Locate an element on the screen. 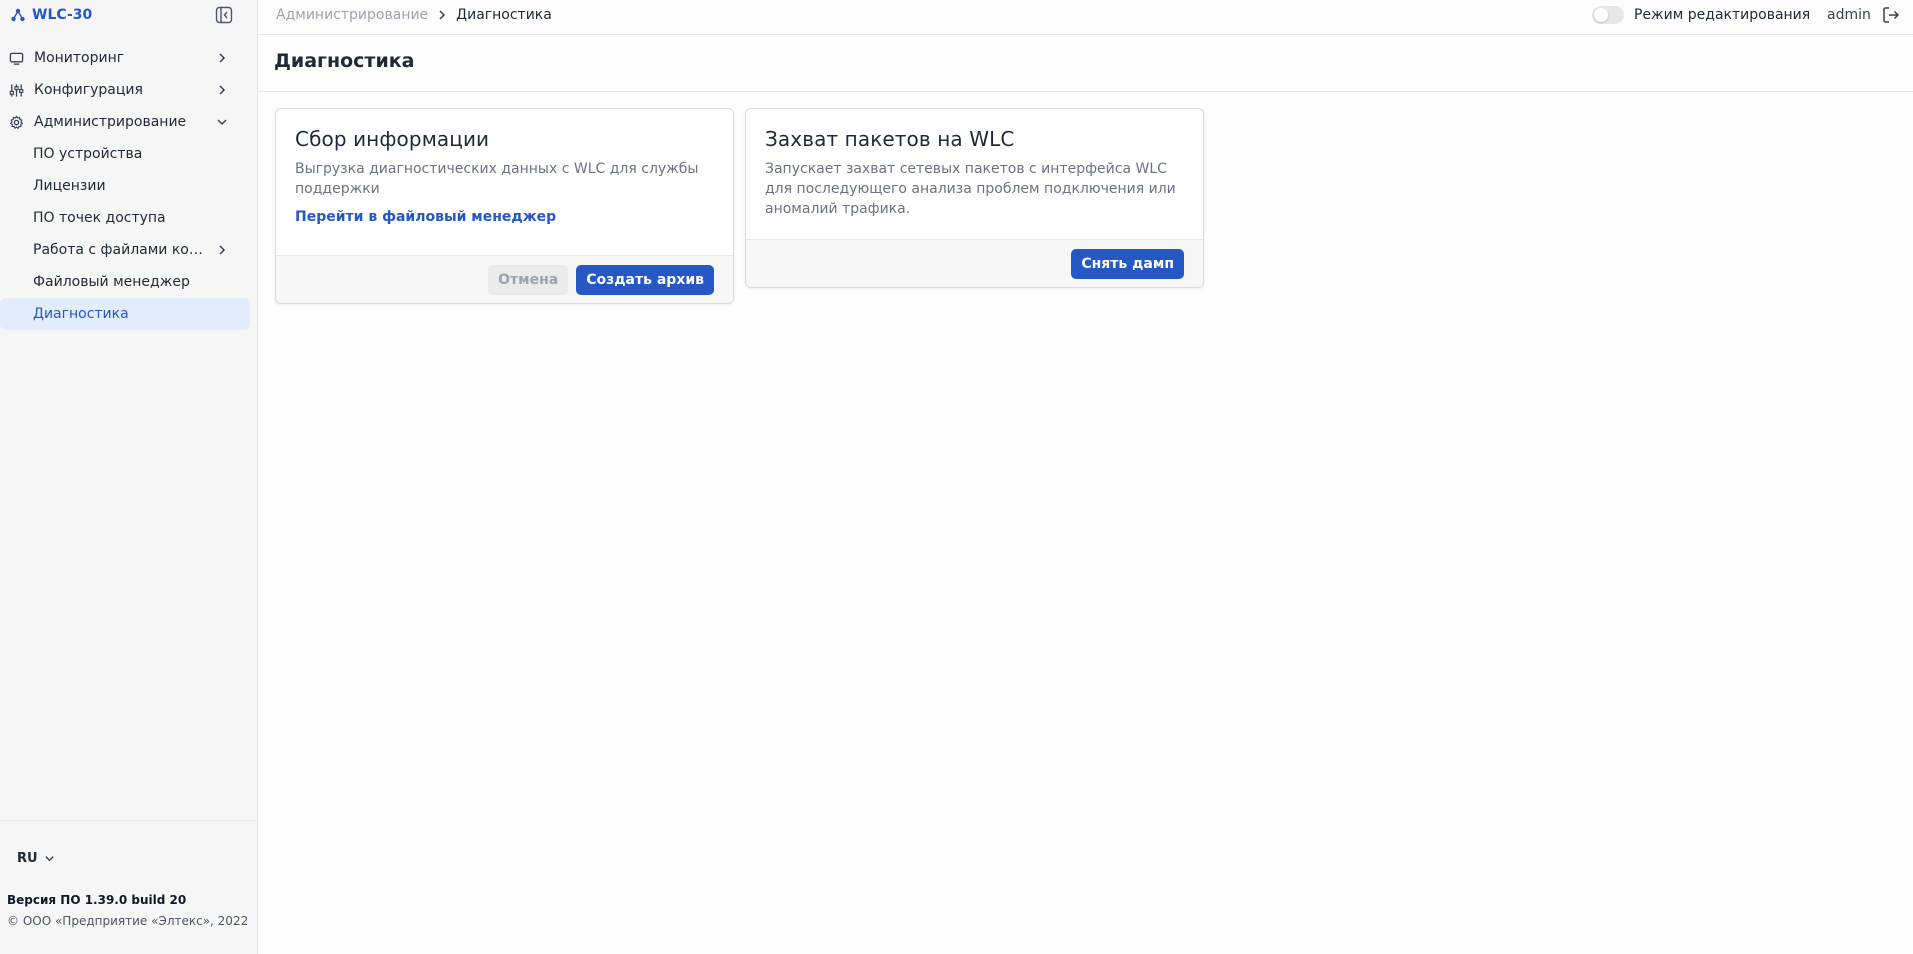 This screenshot has width=1913, height=954. sidebar-item-configuration: Конфигурация is located at coordinates (125, 90).